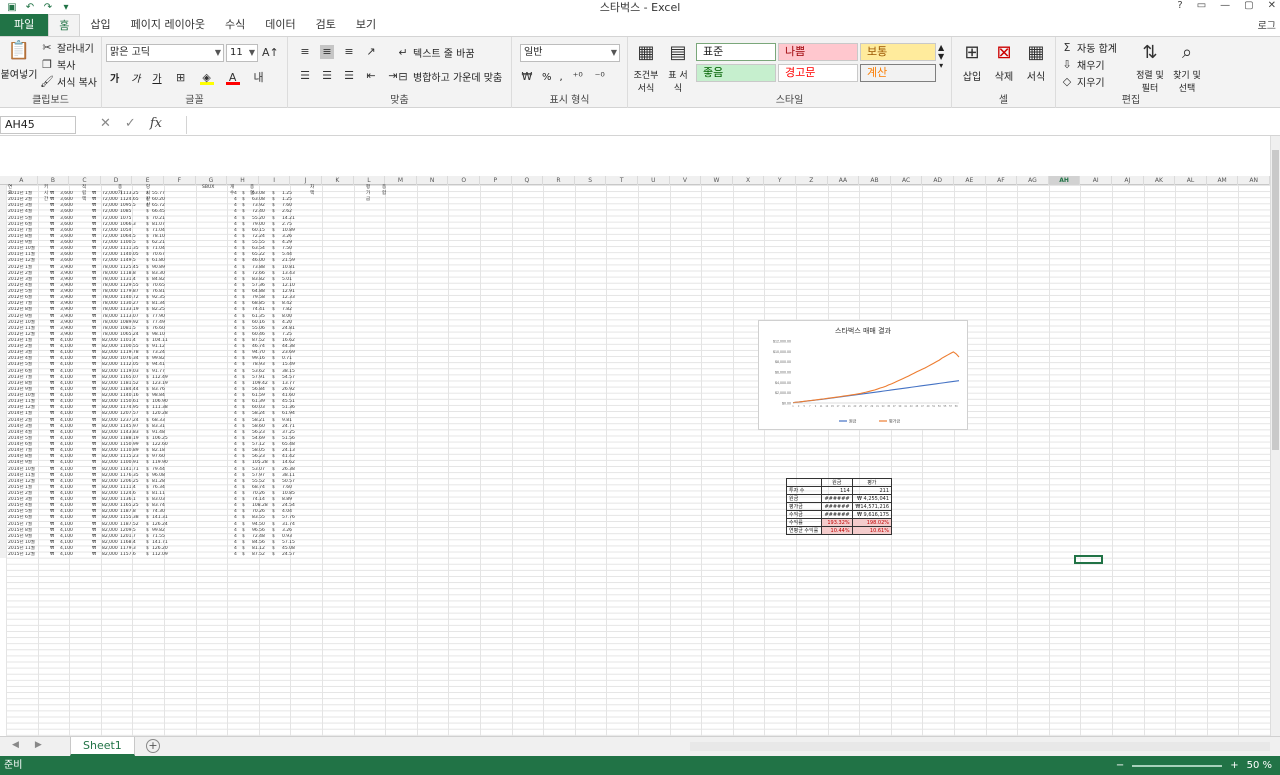  Describe the element at coordinates (941, 56) in the screenshot. I see `chevron-down-icon: ▼` at that location.